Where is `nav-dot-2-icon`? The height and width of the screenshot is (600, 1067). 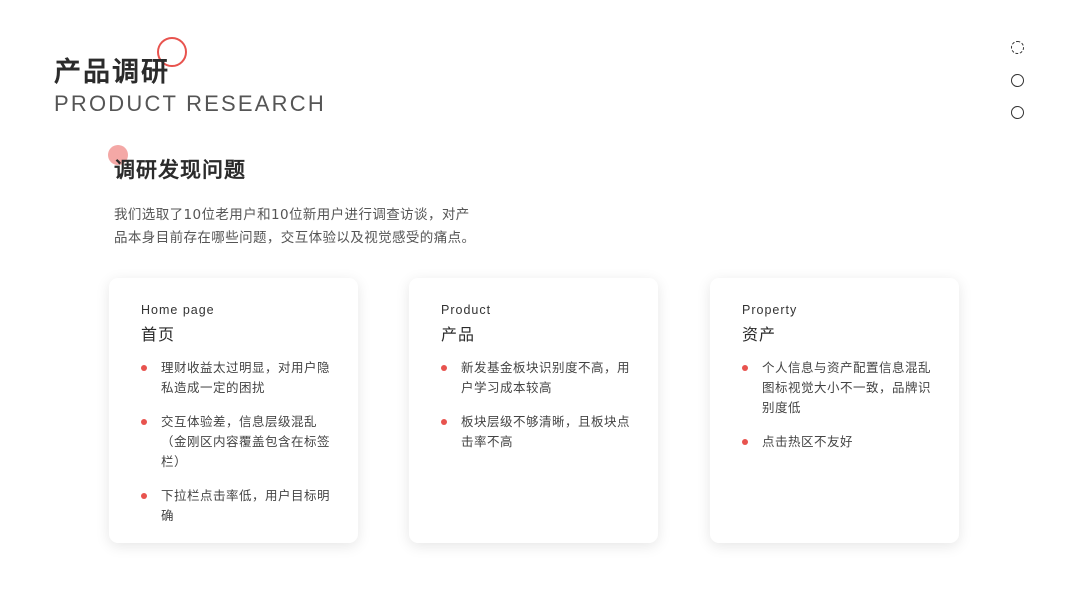
nav-dot-2-icon is located at coordinates (1017, 80).